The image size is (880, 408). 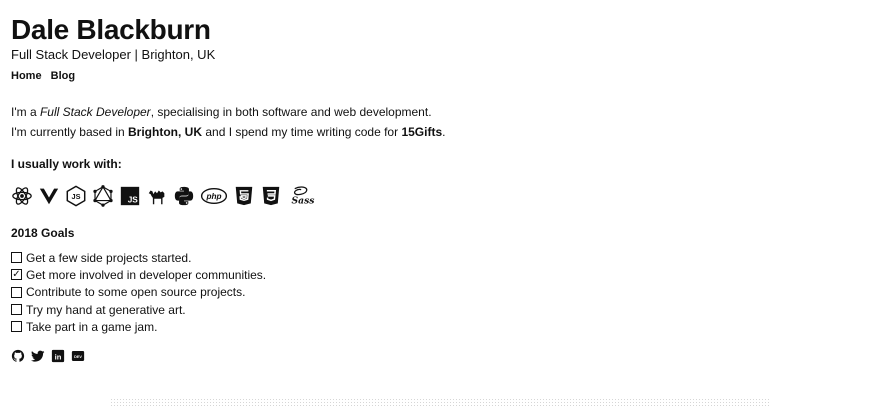 I want to click on check-icon: ✓, so click(x=16, y=275).